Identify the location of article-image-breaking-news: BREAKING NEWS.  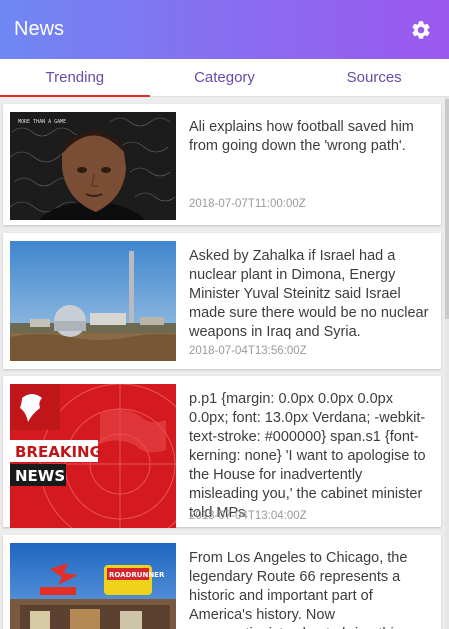
(93, 456).